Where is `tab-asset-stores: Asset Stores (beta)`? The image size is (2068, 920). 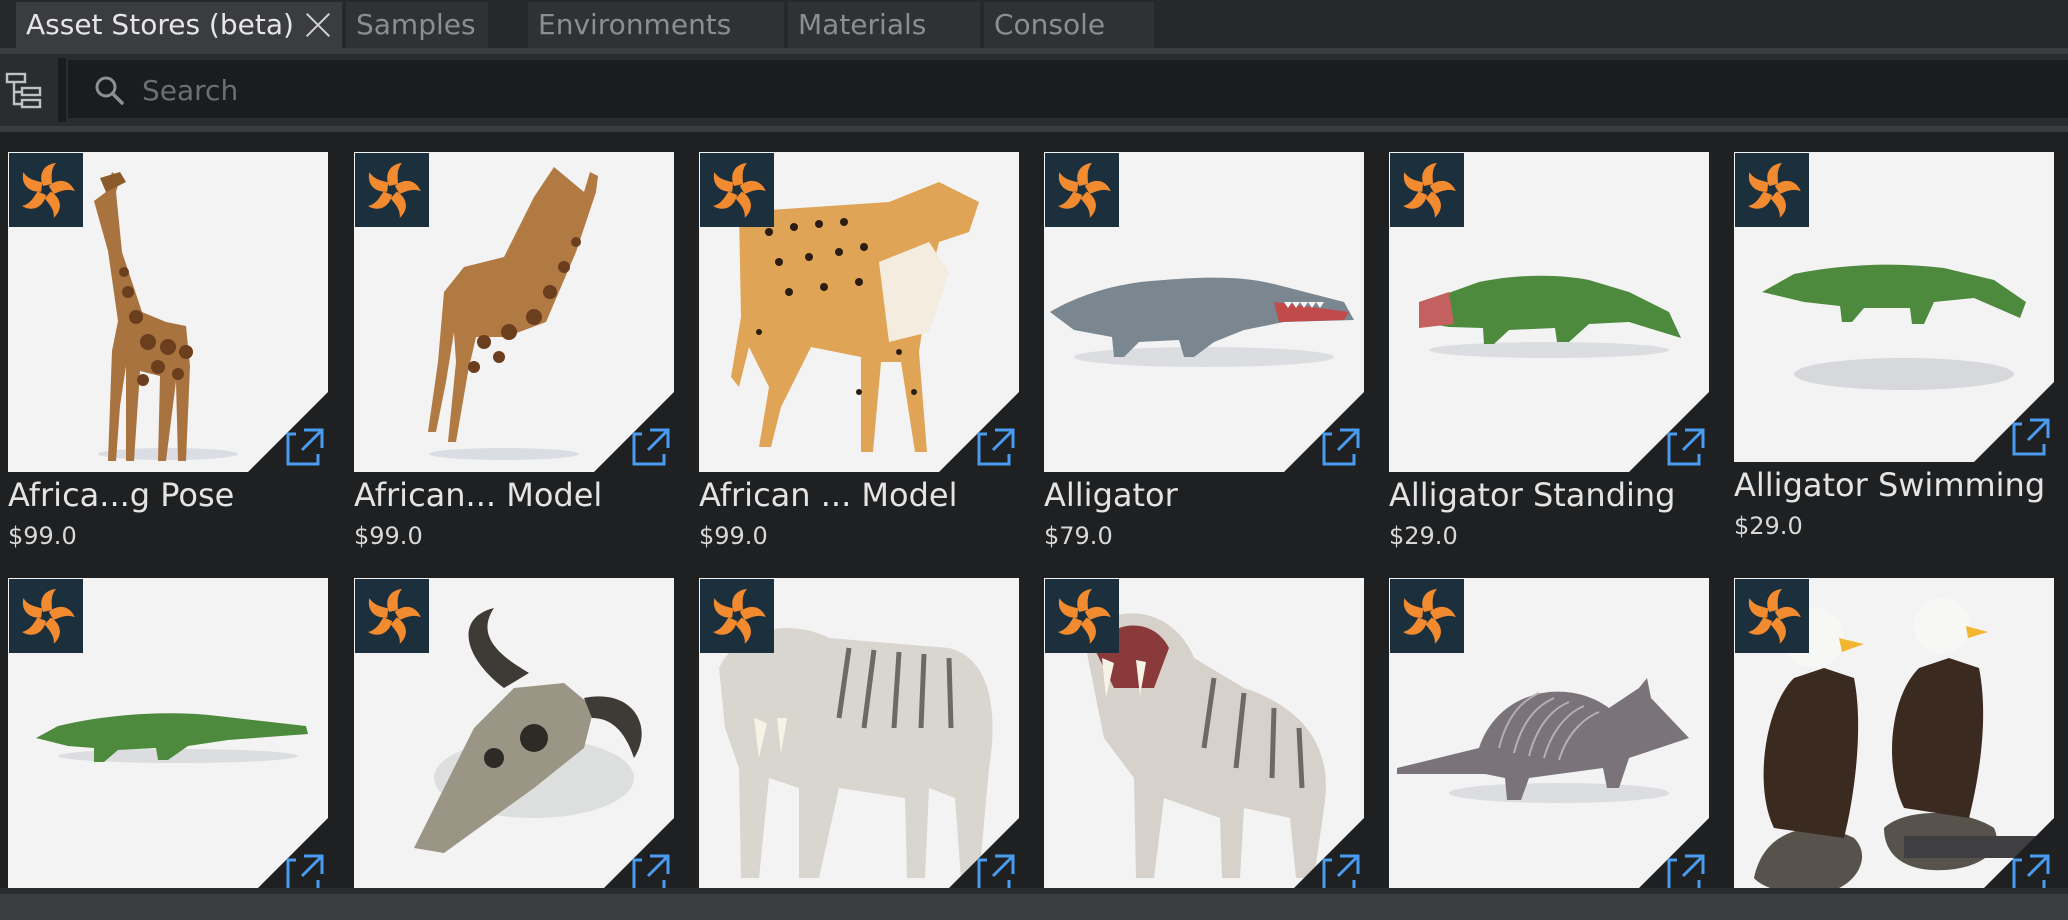 tab-asset-stores: Asset Stores (beta) is located at coordinates (179, 25).